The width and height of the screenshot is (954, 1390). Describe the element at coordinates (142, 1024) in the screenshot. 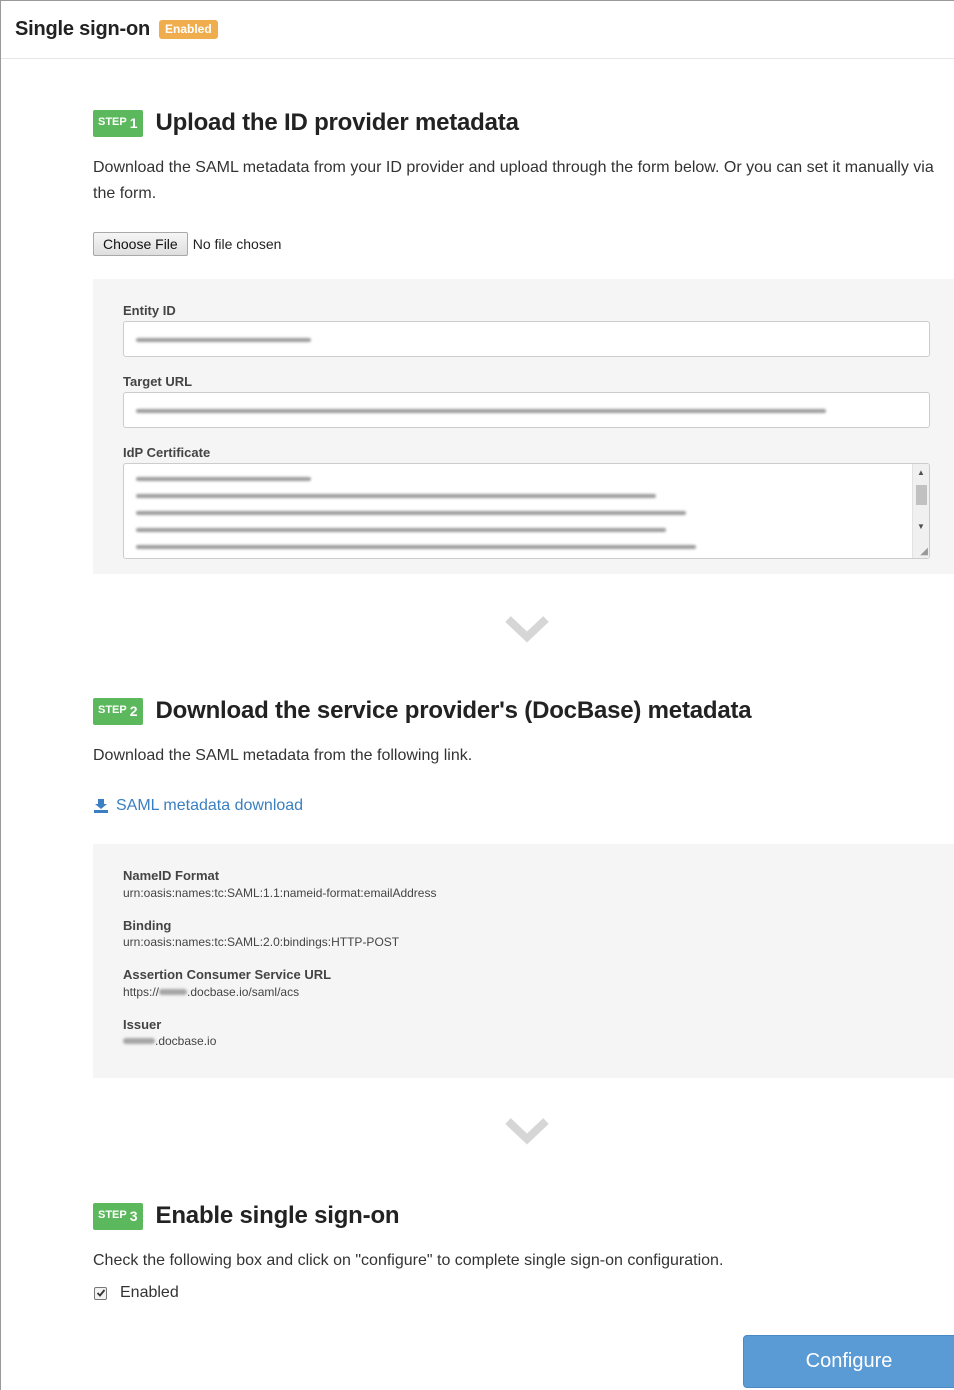

I see `issuer-label: Issuer` at that location.